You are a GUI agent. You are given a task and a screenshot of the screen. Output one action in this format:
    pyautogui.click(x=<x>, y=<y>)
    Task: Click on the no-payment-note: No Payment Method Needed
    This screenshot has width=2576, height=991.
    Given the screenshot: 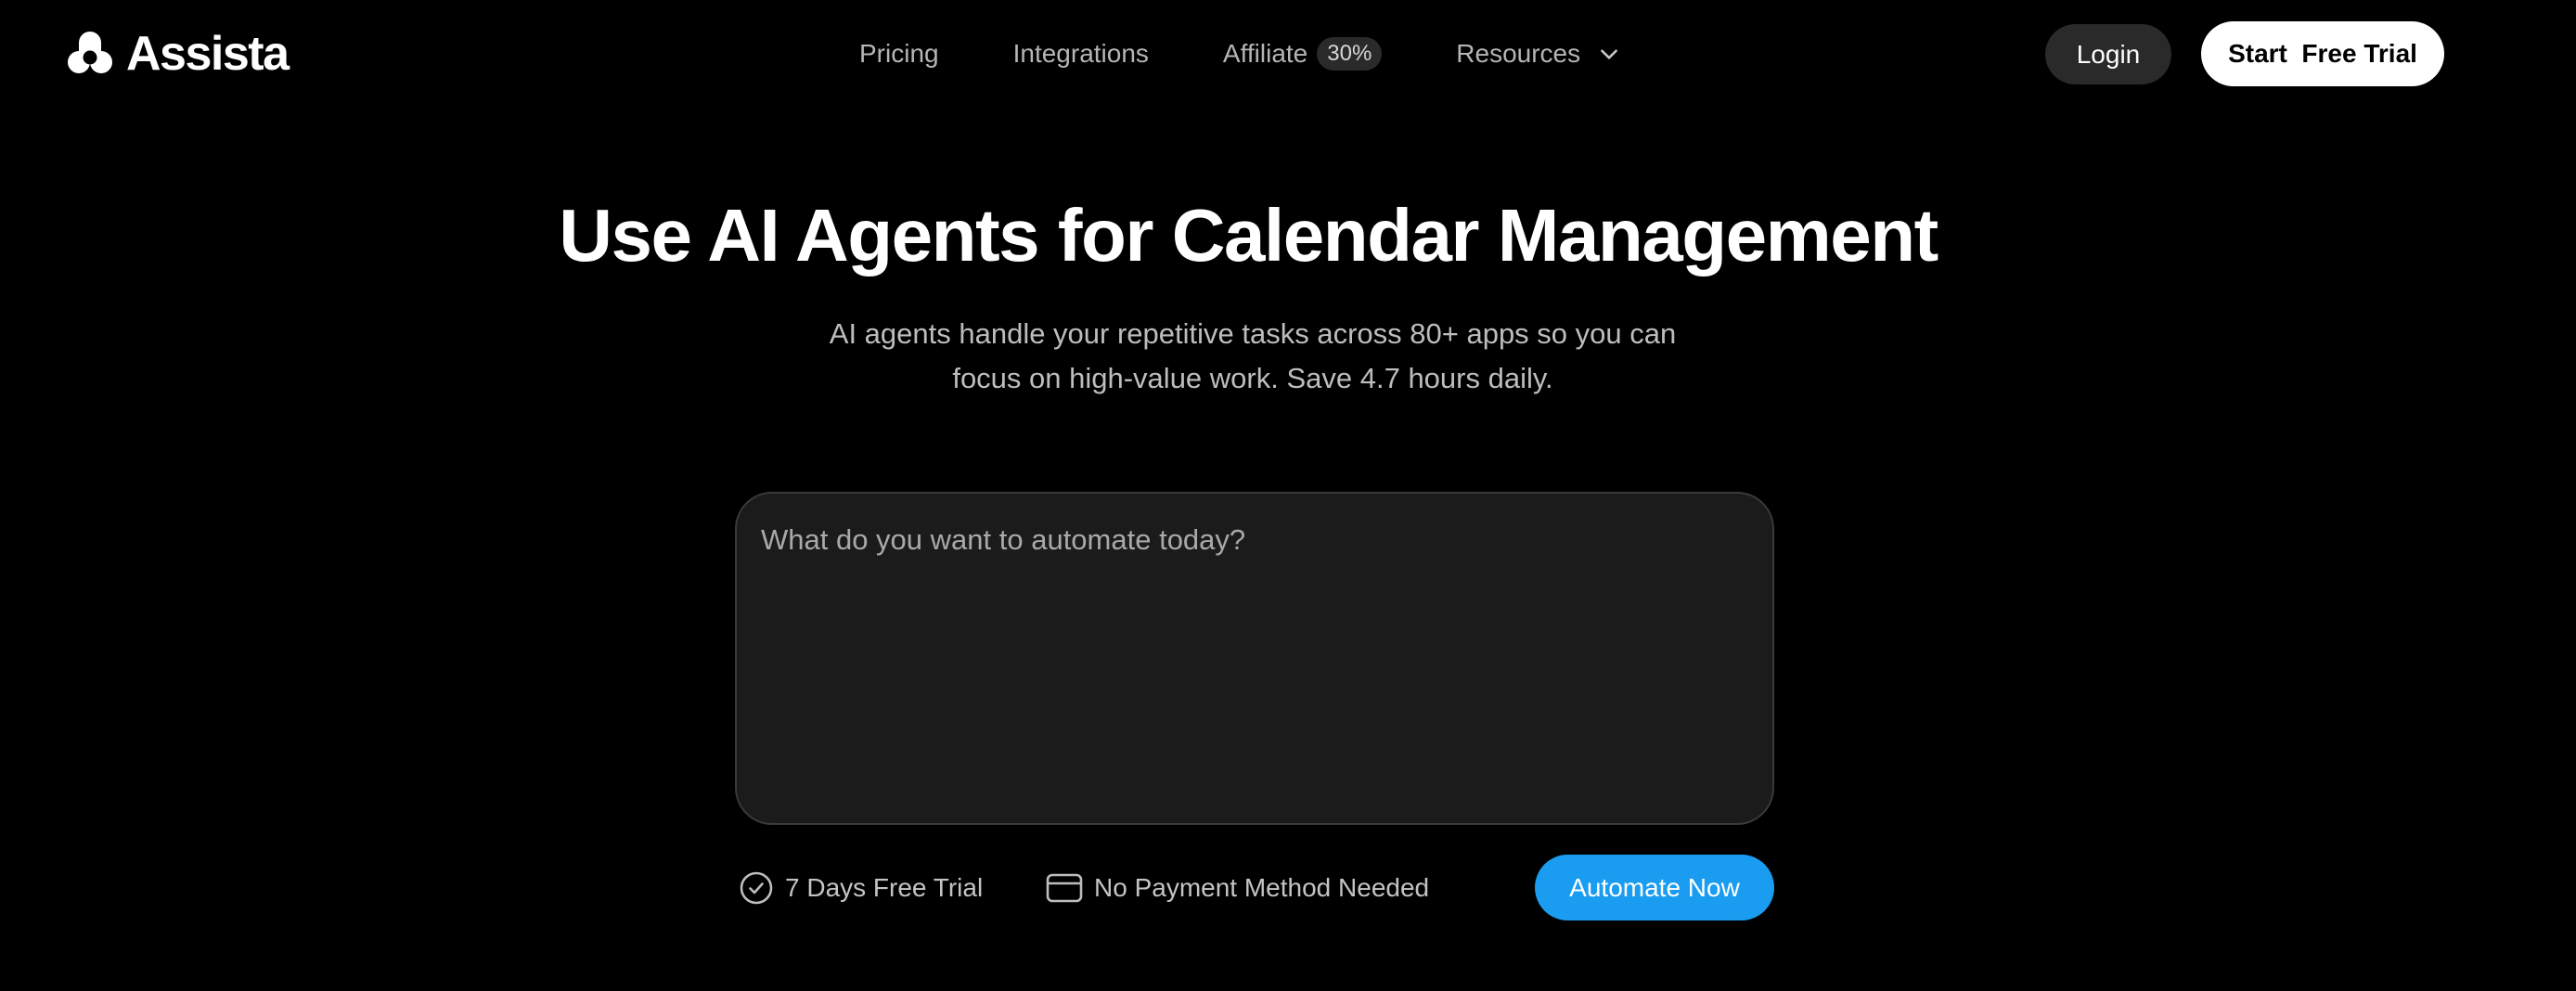 What is the action you would take?
    pyautogui.click(x=1237, y=888)
    